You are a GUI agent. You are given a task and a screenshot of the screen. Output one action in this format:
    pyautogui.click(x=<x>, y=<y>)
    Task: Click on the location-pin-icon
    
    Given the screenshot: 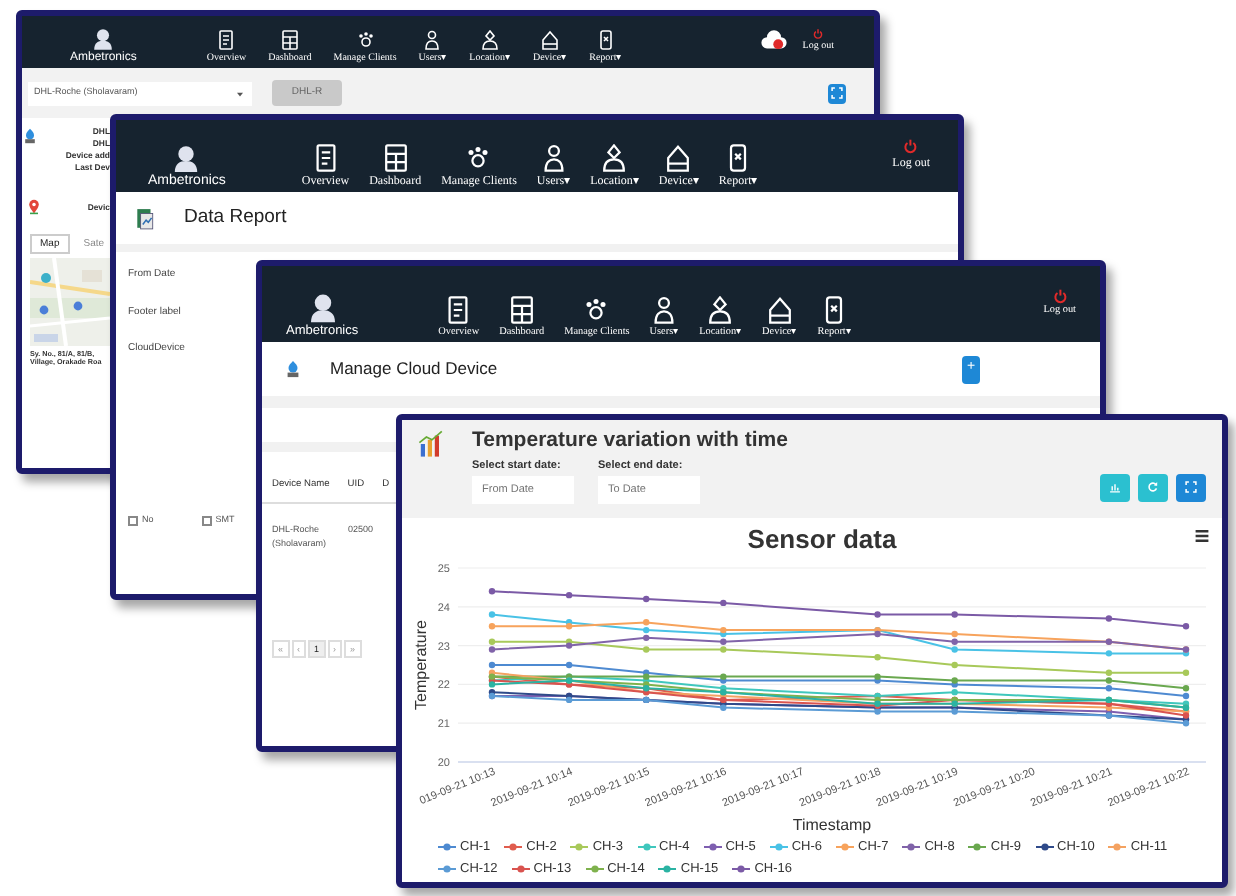 What is the action you would take?
    pyautogui.click(x=34, y=207)
    